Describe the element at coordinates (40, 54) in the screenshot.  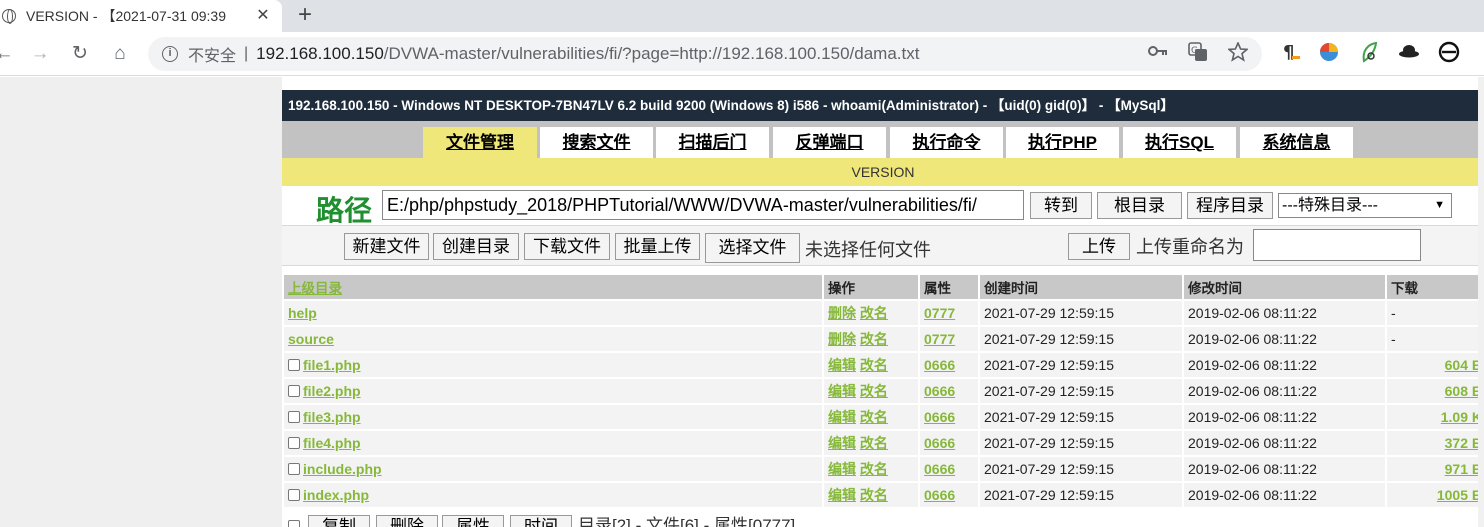
I see `forward-button: →` at that location.